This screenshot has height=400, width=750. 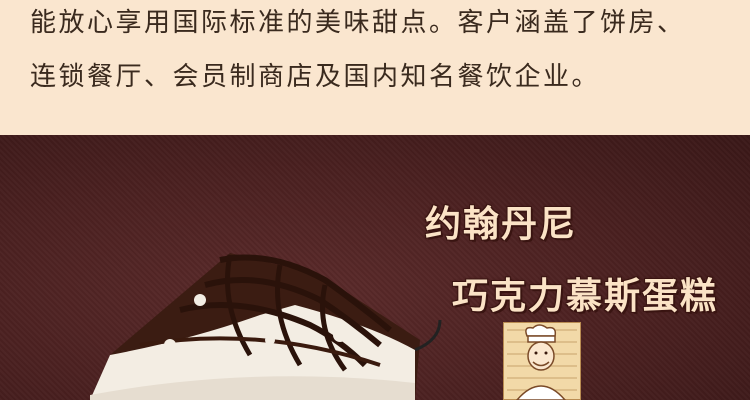 What do you see at coordinates (585, 296) in the screenshot?
I see `product-name-line-2: 巧克力慕斯蛋糕` at bounding box center [585, 296].